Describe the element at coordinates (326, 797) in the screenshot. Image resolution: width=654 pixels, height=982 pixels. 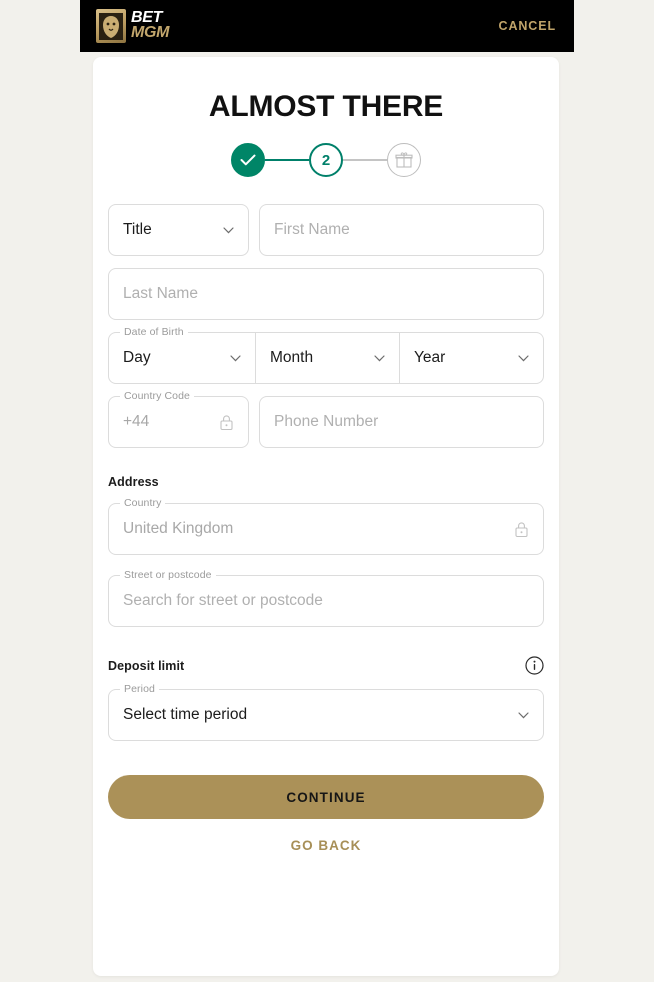
I see `continue-button: CONTINUE` at that location.